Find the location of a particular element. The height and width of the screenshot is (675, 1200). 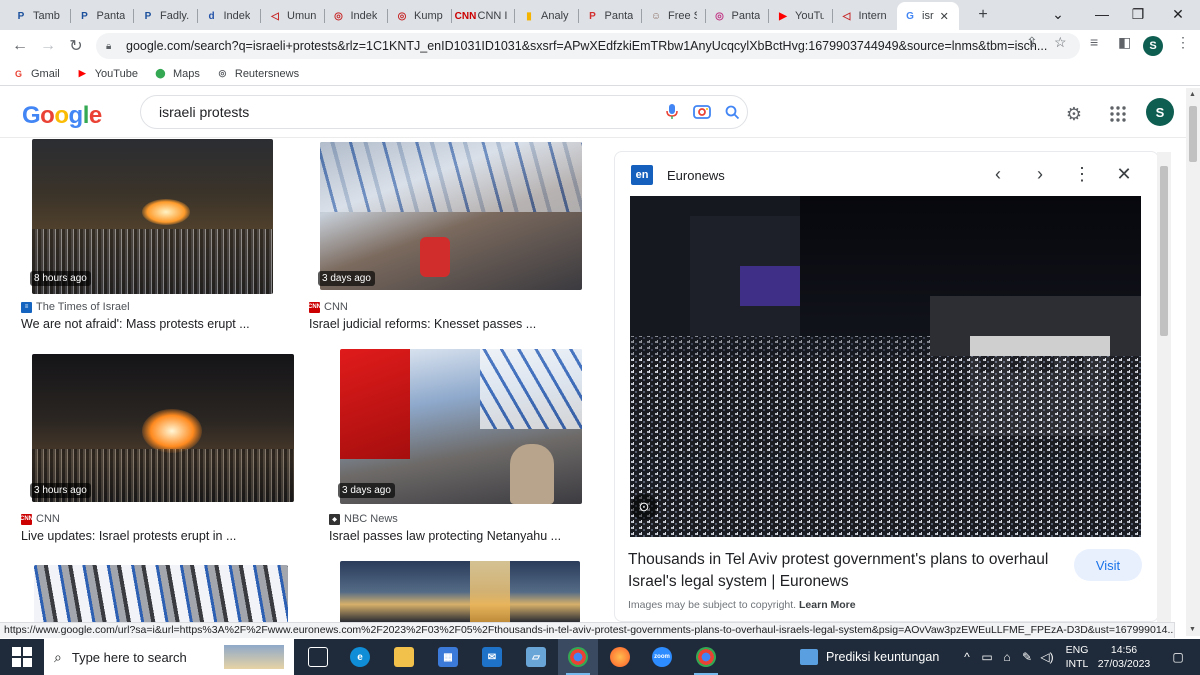

lens-camera-icon is located at coordinates (702, 112).